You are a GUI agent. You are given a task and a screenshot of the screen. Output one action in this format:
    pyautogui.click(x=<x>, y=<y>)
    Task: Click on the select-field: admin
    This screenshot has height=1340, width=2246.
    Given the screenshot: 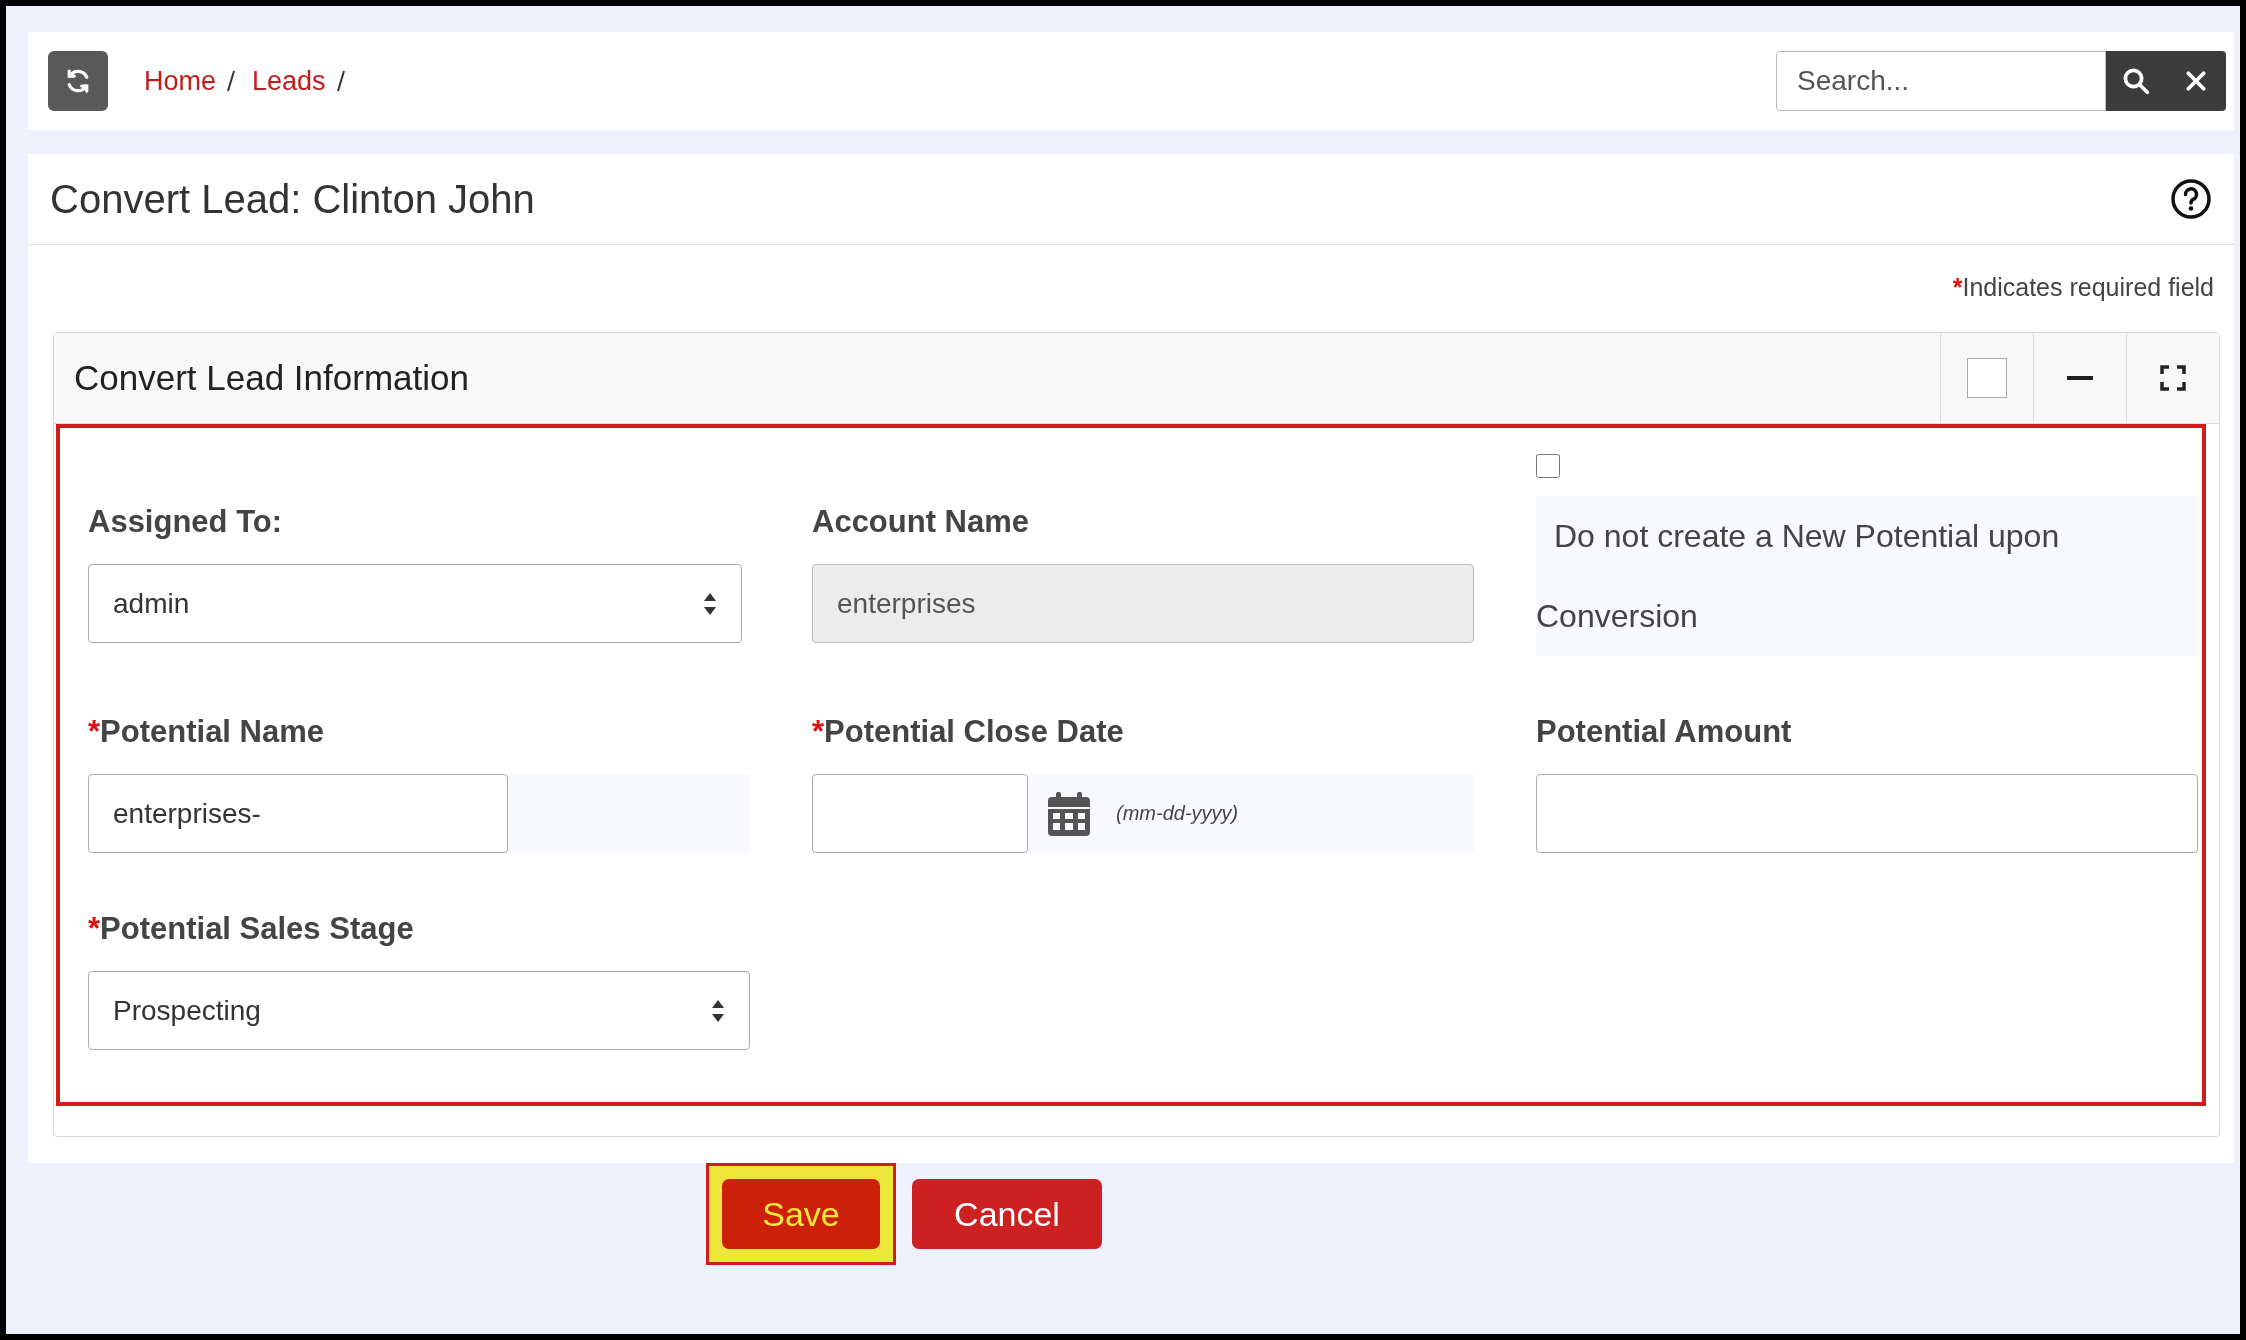 What is the action you would take?
    pyautogui.click(x=415, y=603)
    